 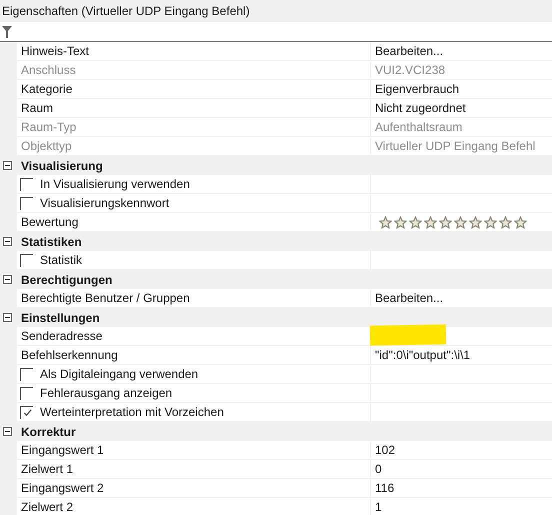 What do you see at coordinates (66, 280) in the screenshot?
I see `category-heading: Berechtigungen` at bounding box center [66, 280].